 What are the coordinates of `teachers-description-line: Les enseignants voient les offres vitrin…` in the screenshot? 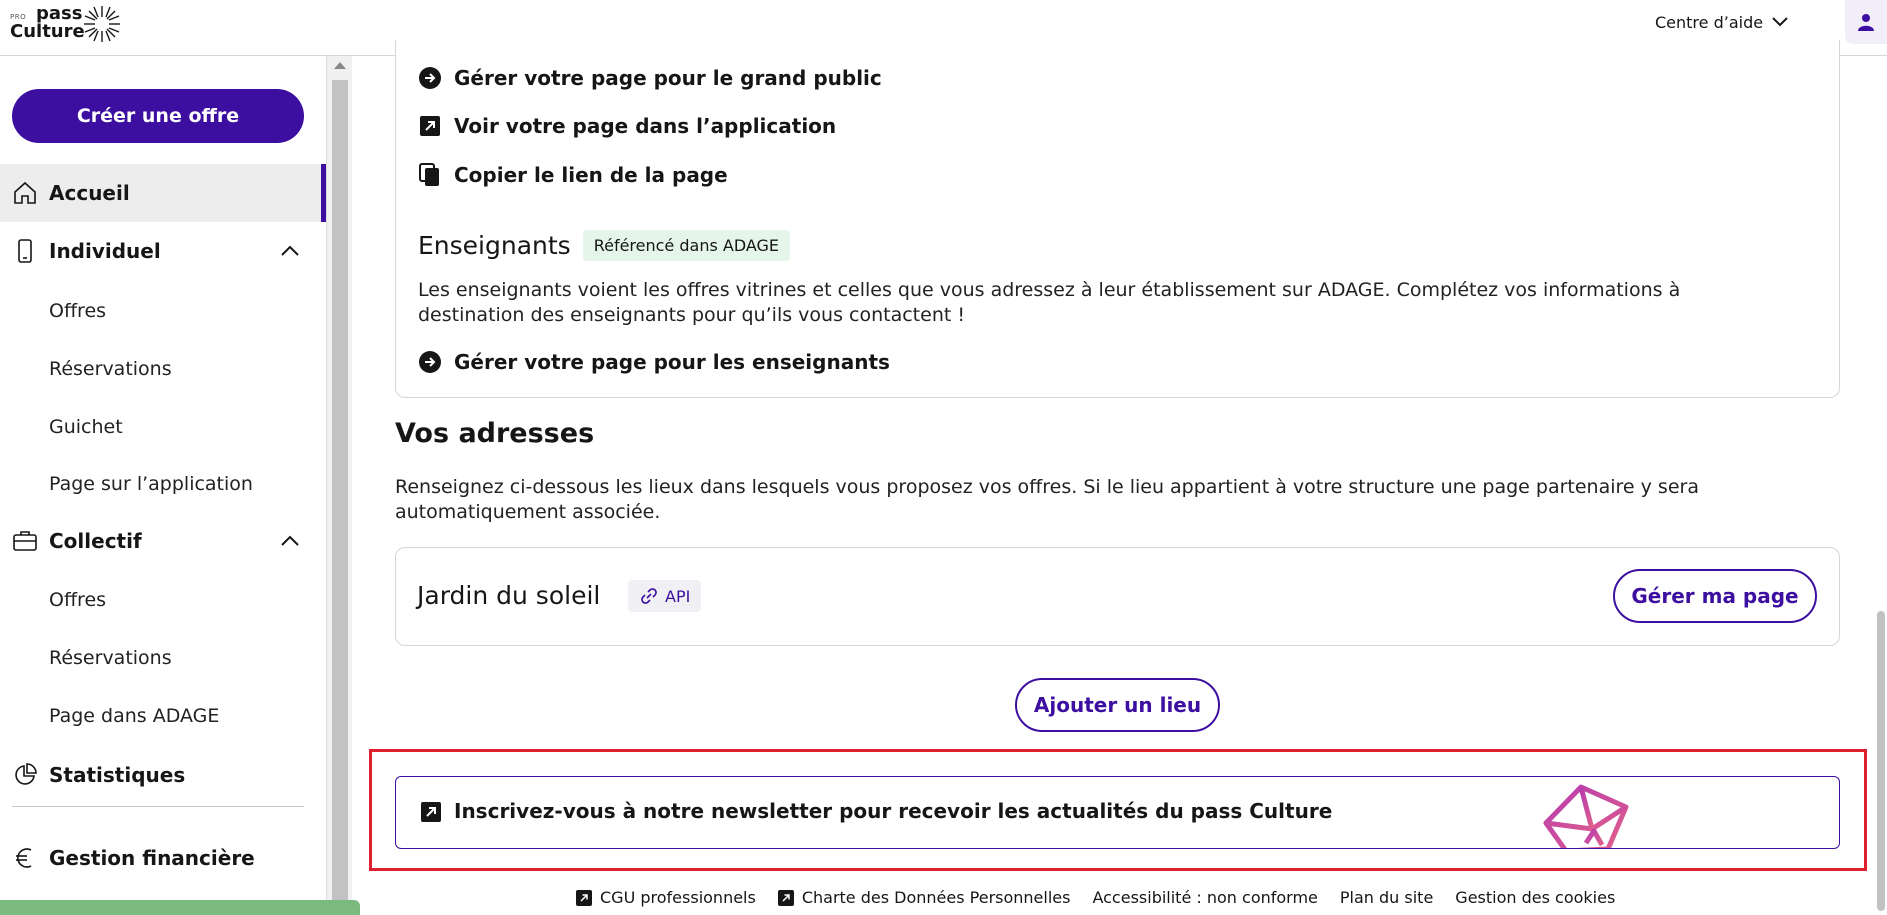 It's located at (1049, 290).